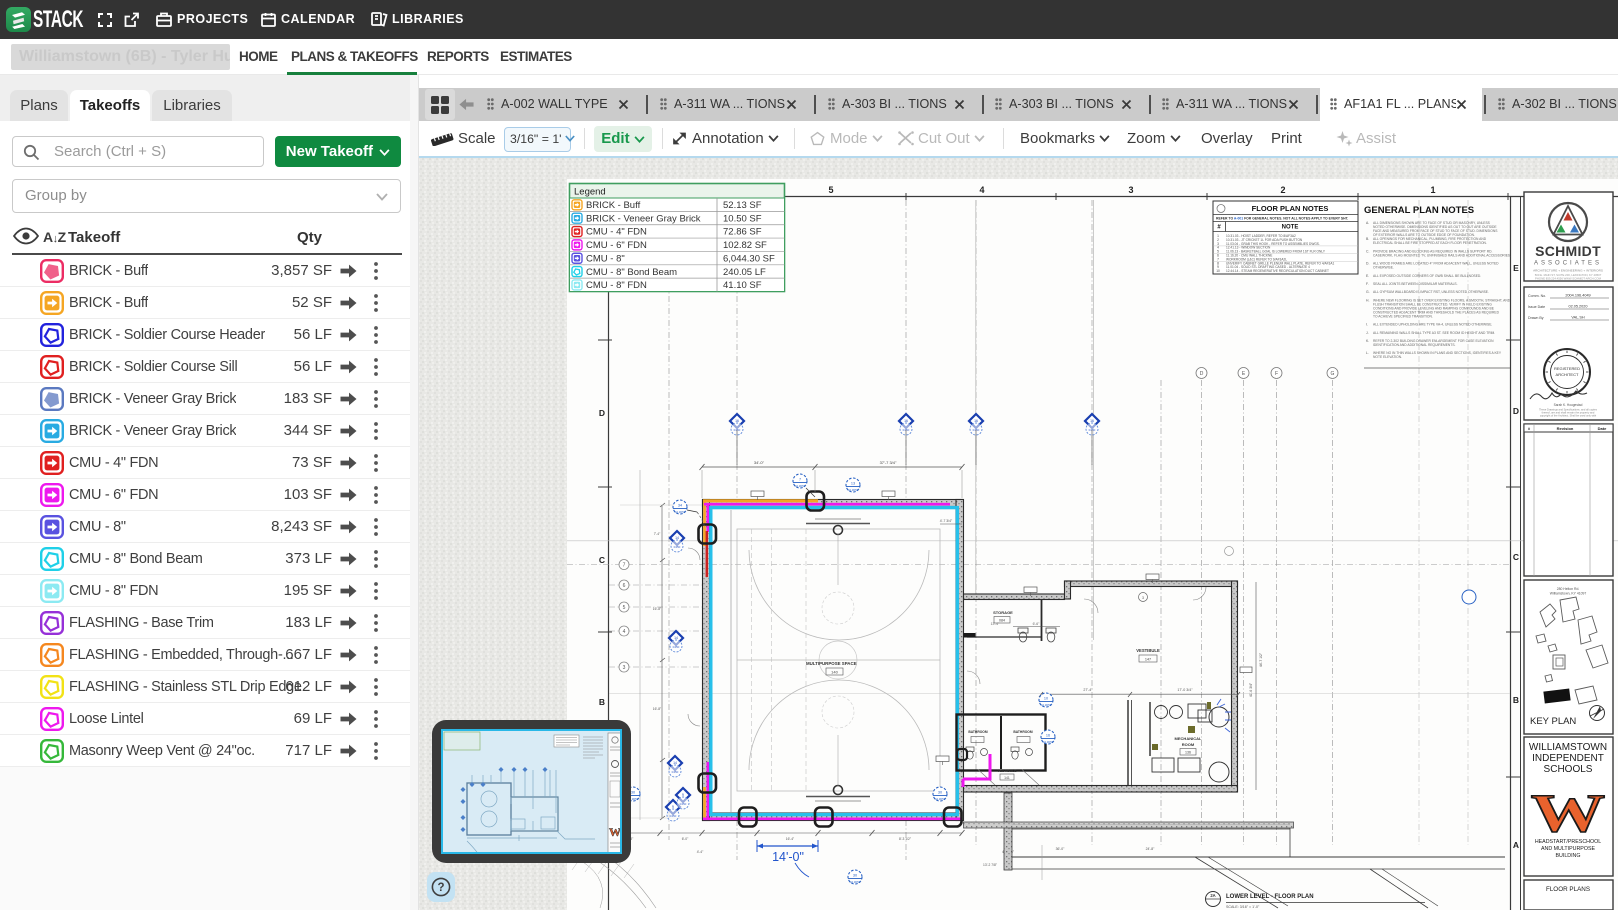 The width and height of the screenshot is (1618, 910). What do you see at coordinates (788, 857) in the screenshot?
I see `svg-text: 14'-0"` at bounding box center [788, 857].